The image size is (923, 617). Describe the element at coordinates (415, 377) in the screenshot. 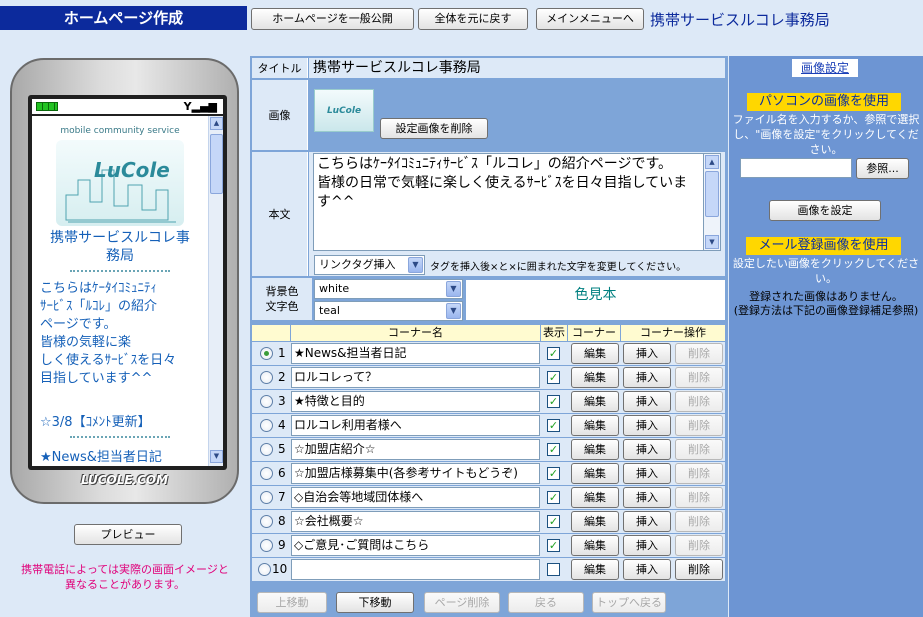

I see `corner-name-input: ロルコレって？` at that location.